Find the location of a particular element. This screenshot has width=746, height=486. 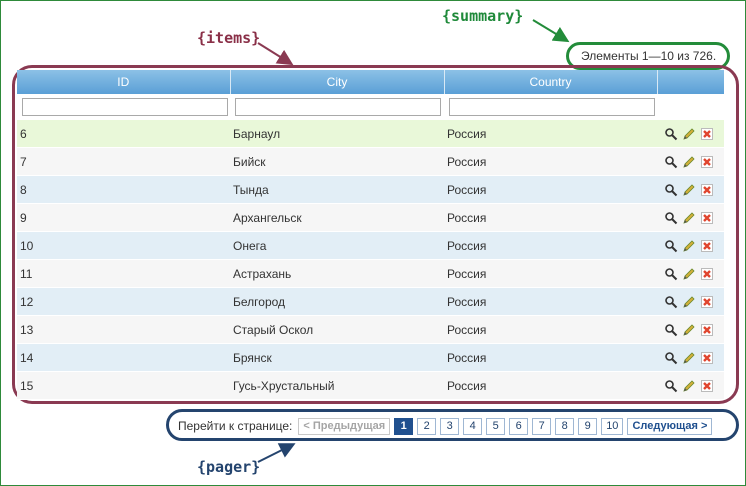

column-header-country: Country is located at coordinates (551, 82).